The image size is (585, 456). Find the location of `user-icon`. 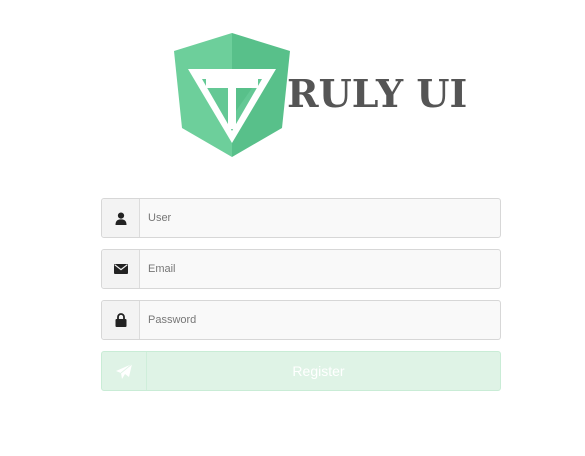

user-icon is located at coordinates (121, 218).